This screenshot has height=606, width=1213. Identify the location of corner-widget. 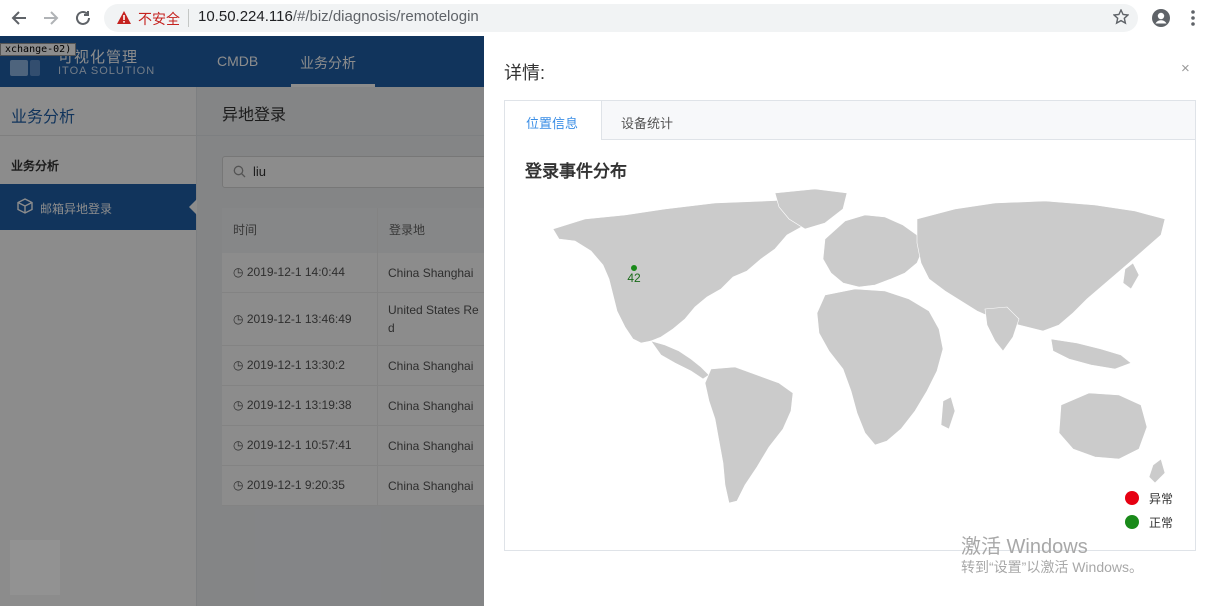
(35, 567).